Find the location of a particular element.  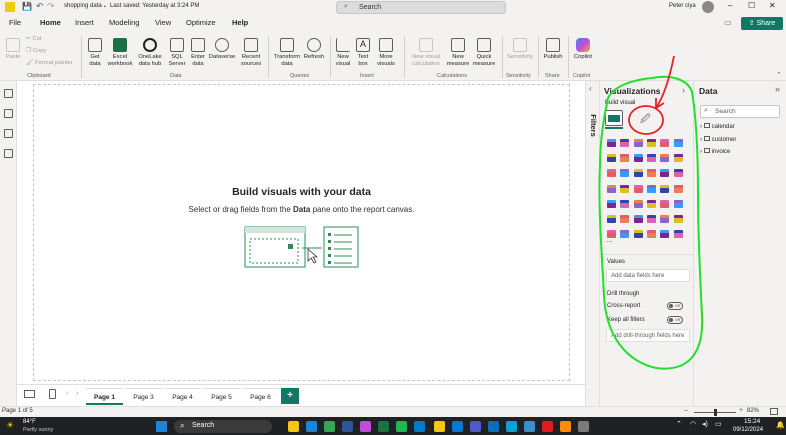

visual-donut-icon is located at coordinates (665, 173).